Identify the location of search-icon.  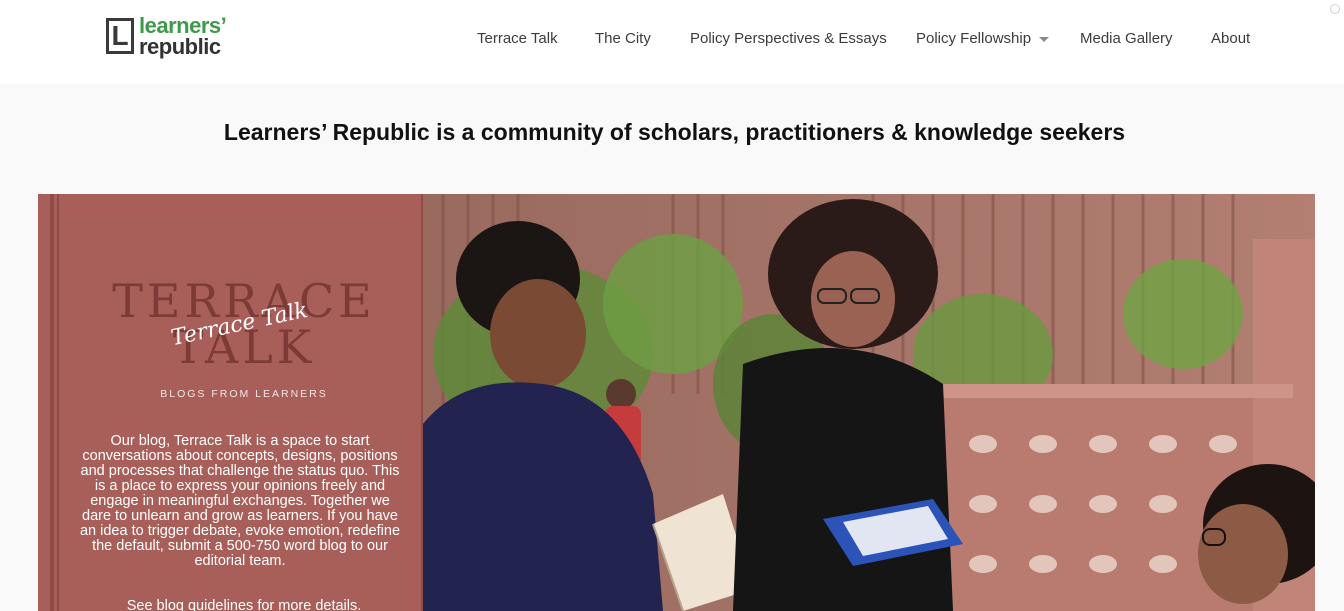
(1335, 9).